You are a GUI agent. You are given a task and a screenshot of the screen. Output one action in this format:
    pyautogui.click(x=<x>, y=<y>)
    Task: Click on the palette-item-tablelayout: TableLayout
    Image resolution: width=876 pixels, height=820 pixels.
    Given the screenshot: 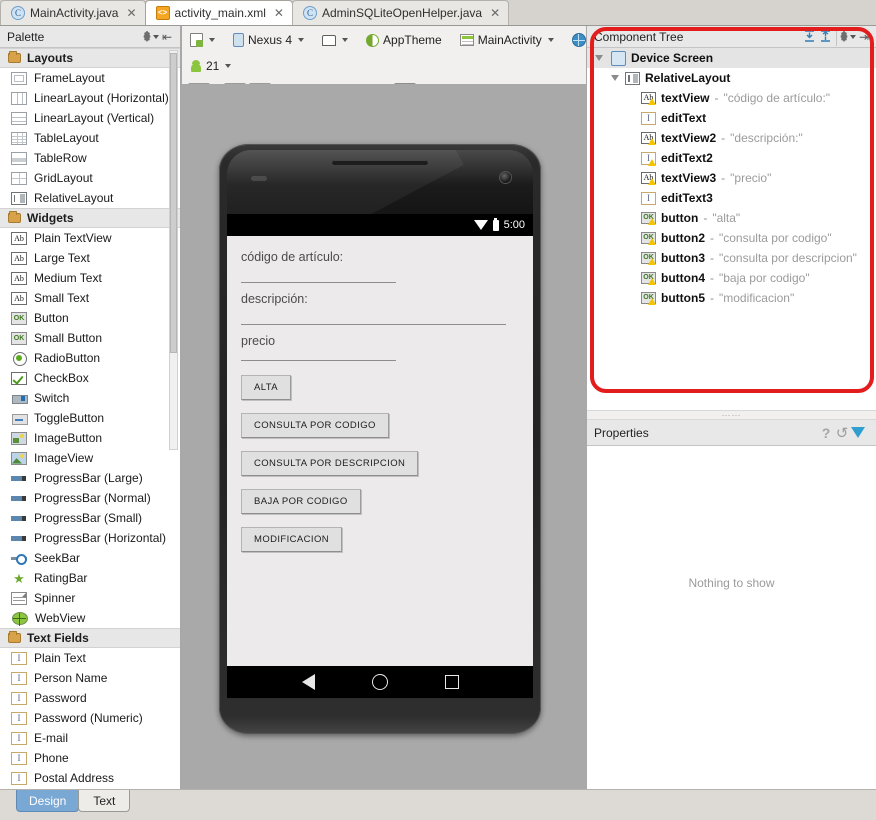 What is the action you would take?
    pyautogui.click(x=90, y=138)
    